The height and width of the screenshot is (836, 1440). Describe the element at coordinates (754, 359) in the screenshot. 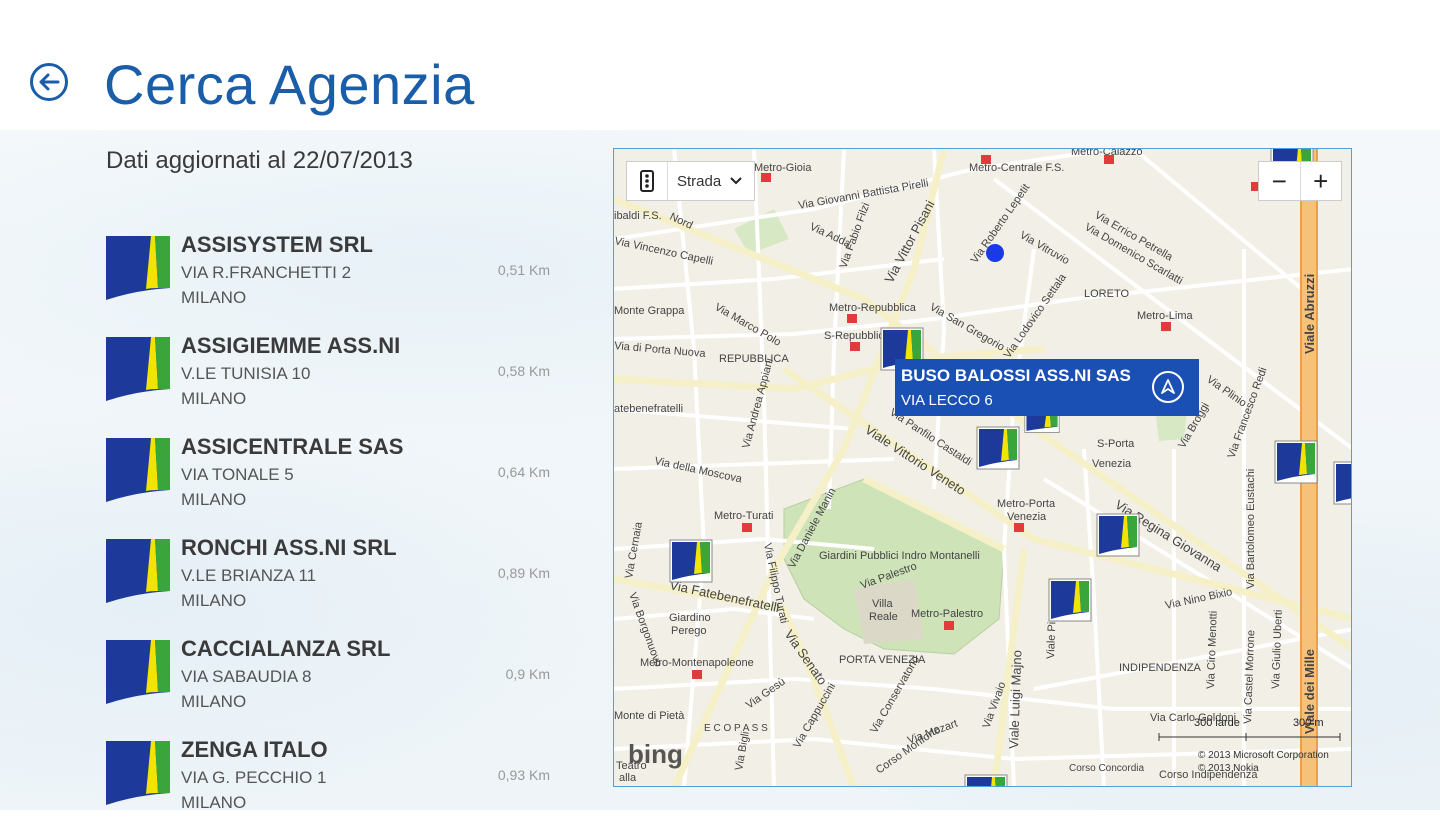

I see `map-label: REPUBBLICA` at that location.